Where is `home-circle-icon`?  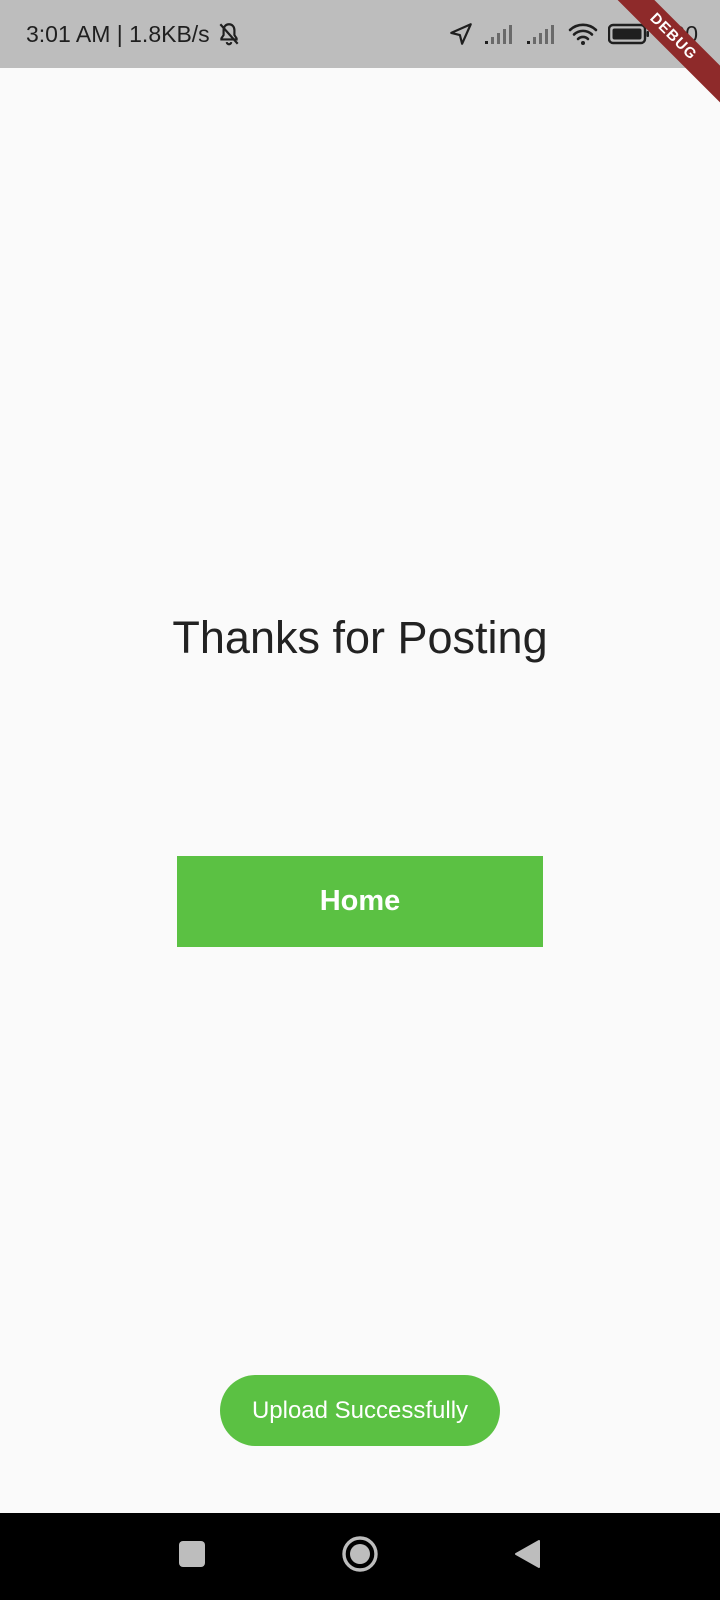
home-circle-icon is located at coordinates (360, 1556).